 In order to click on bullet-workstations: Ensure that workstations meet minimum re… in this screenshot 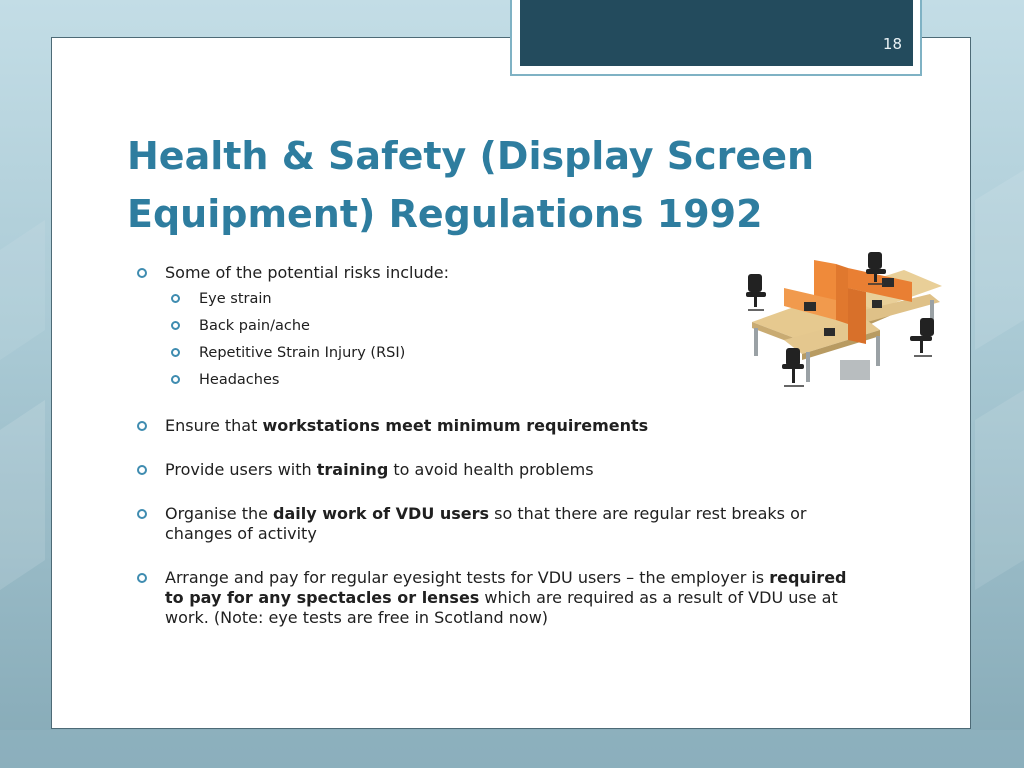, I will do `click(500, 426)`.